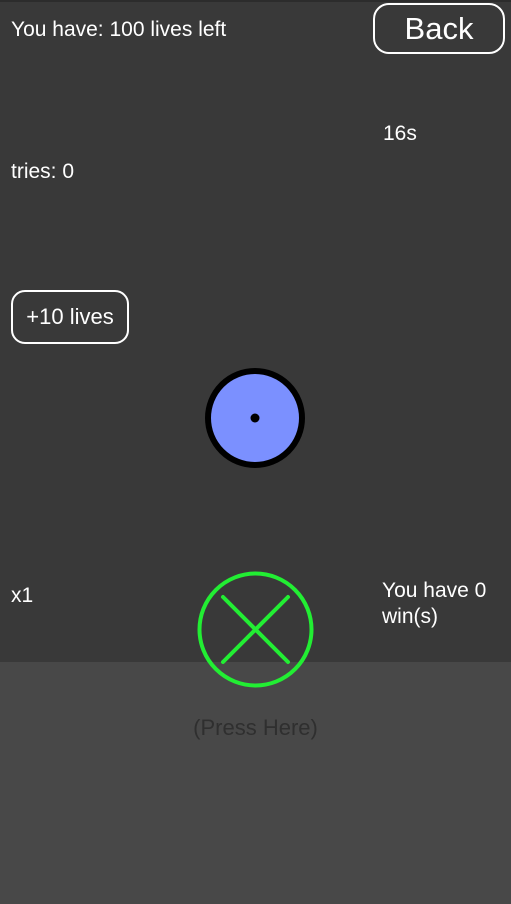 The image size is (511, 904). What do you see at coordinates (255, 418) in the screenshot?
I see `ball-icon` at bounding box center [255, 418].